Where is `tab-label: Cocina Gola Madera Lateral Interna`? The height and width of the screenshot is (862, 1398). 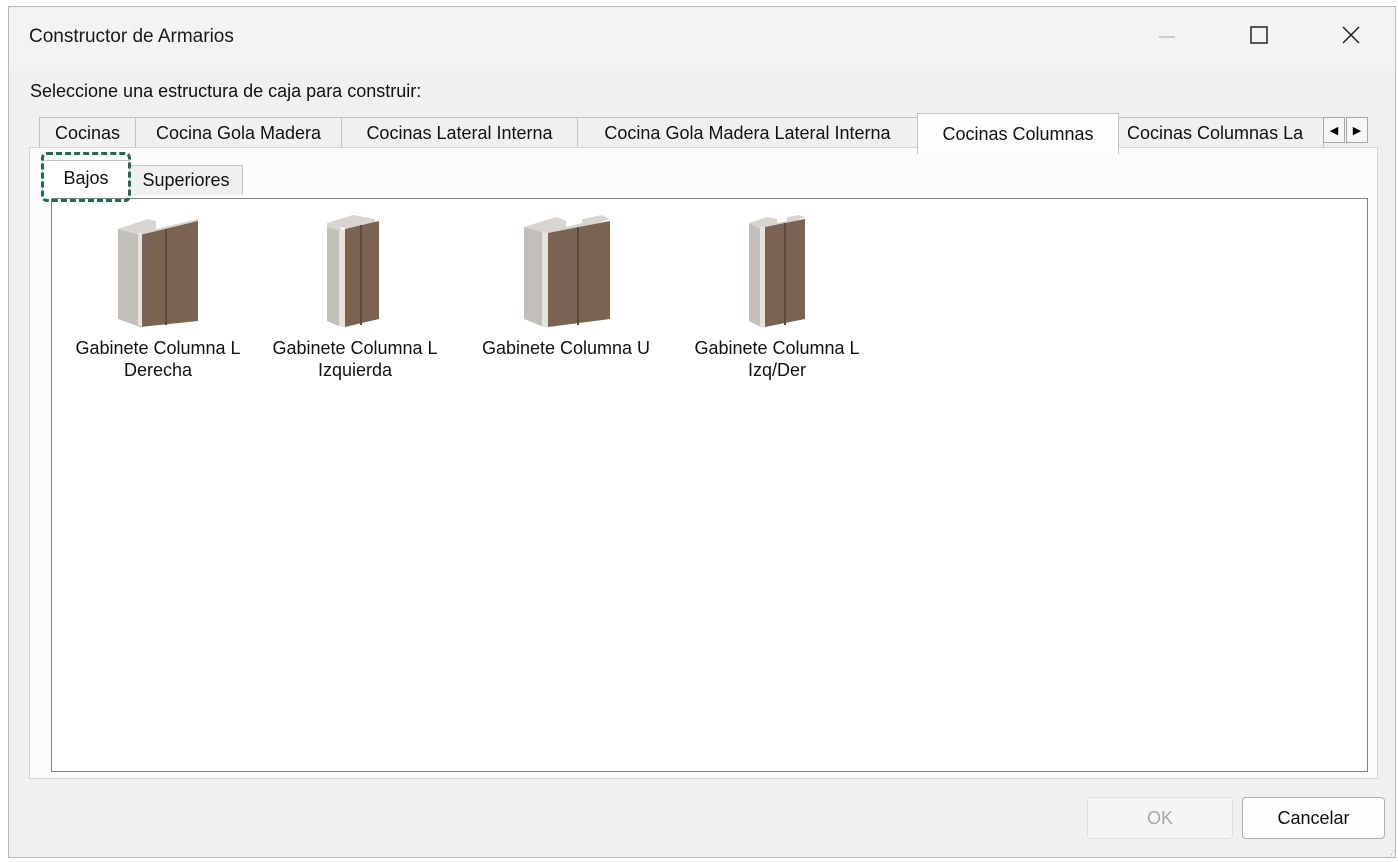
tab-label: Cocina Gola Madera Lateral Interna is located at coordinates (747, 133).